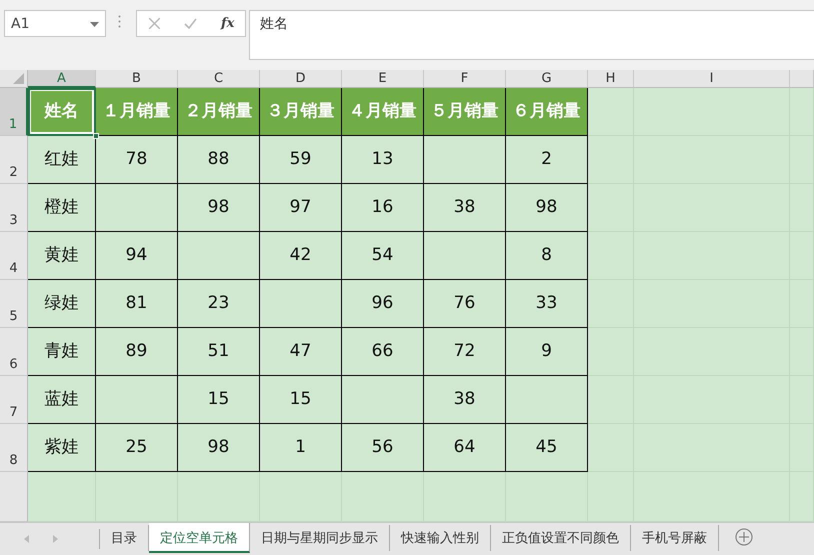 Image resolution: width=814 pixels, height=555 pixels. Describe the element at coordinates (26, 539) in the screenshot. I see `previous-sheet-icon` at that location.